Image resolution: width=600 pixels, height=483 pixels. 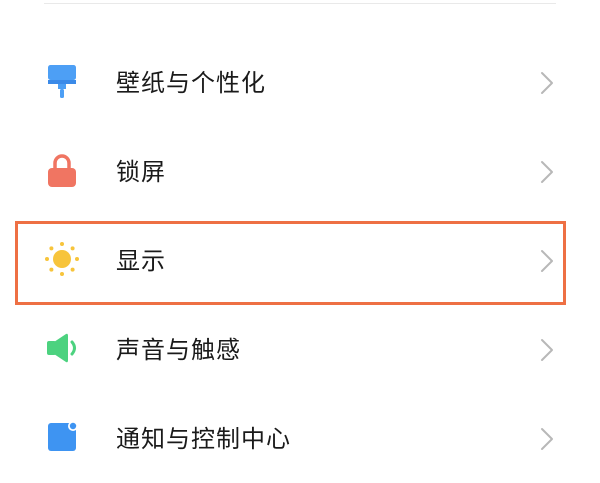 What do you see at coordinates (62, 170) in the screenshot?
I see `lock-icon` at bounding box center [62, 170].